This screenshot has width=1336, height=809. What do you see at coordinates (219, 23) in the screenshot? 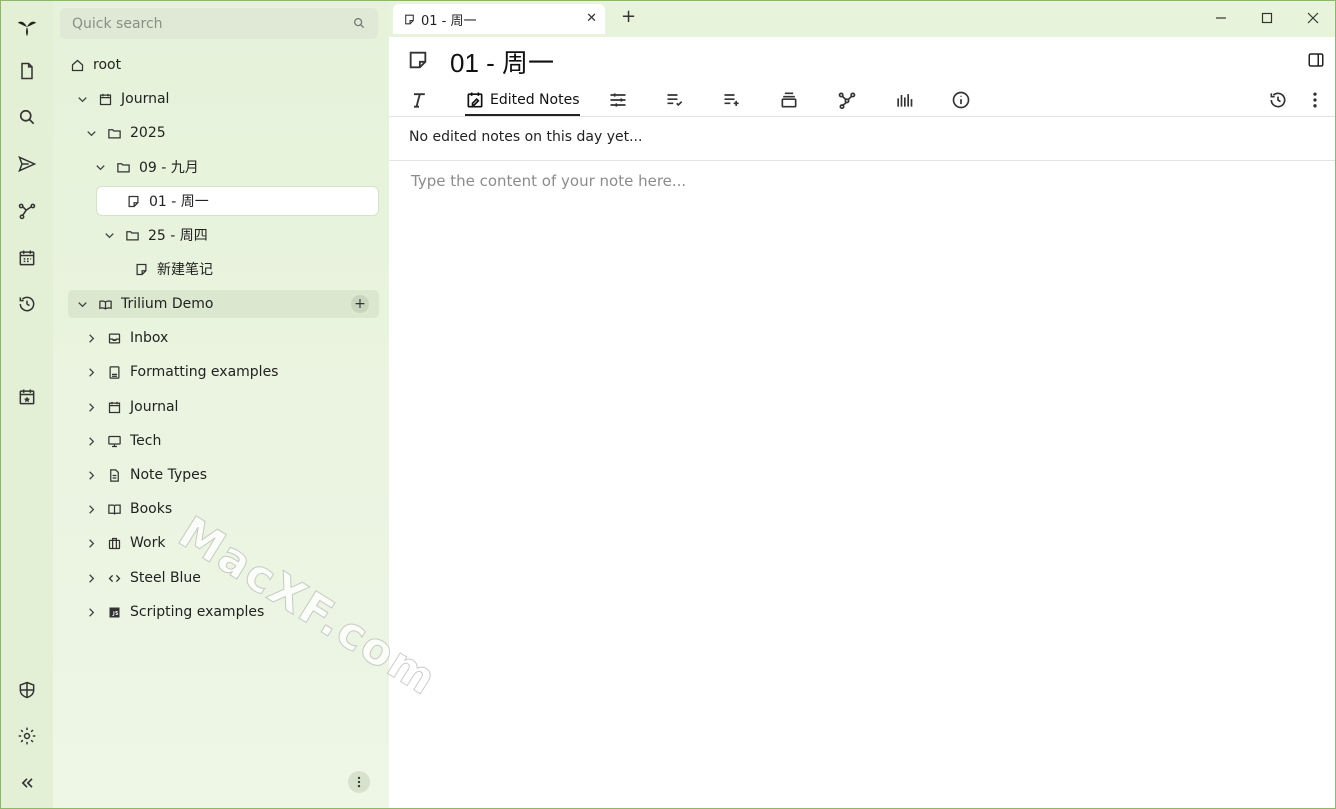
I see `quick-search-input: Quick search` at bounding box center [219, 23].